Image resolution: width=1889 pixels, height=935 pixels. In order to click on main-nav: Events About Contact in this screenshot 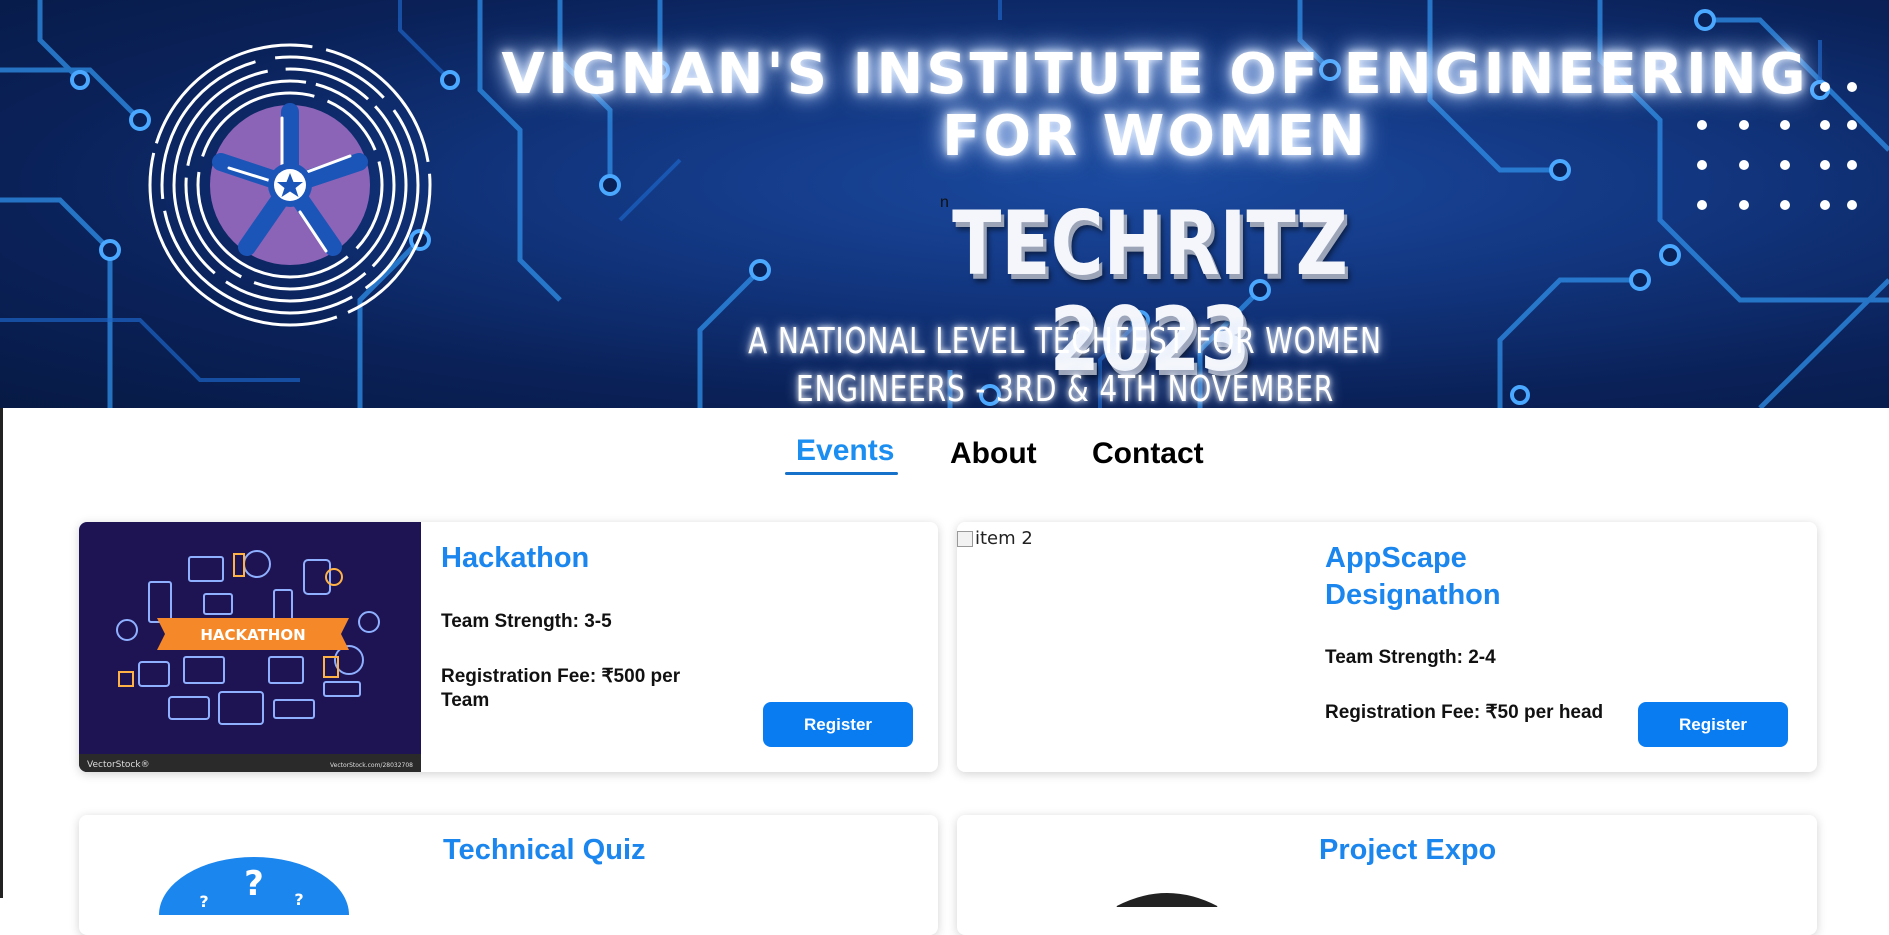, I will do `click(944, 448)`.